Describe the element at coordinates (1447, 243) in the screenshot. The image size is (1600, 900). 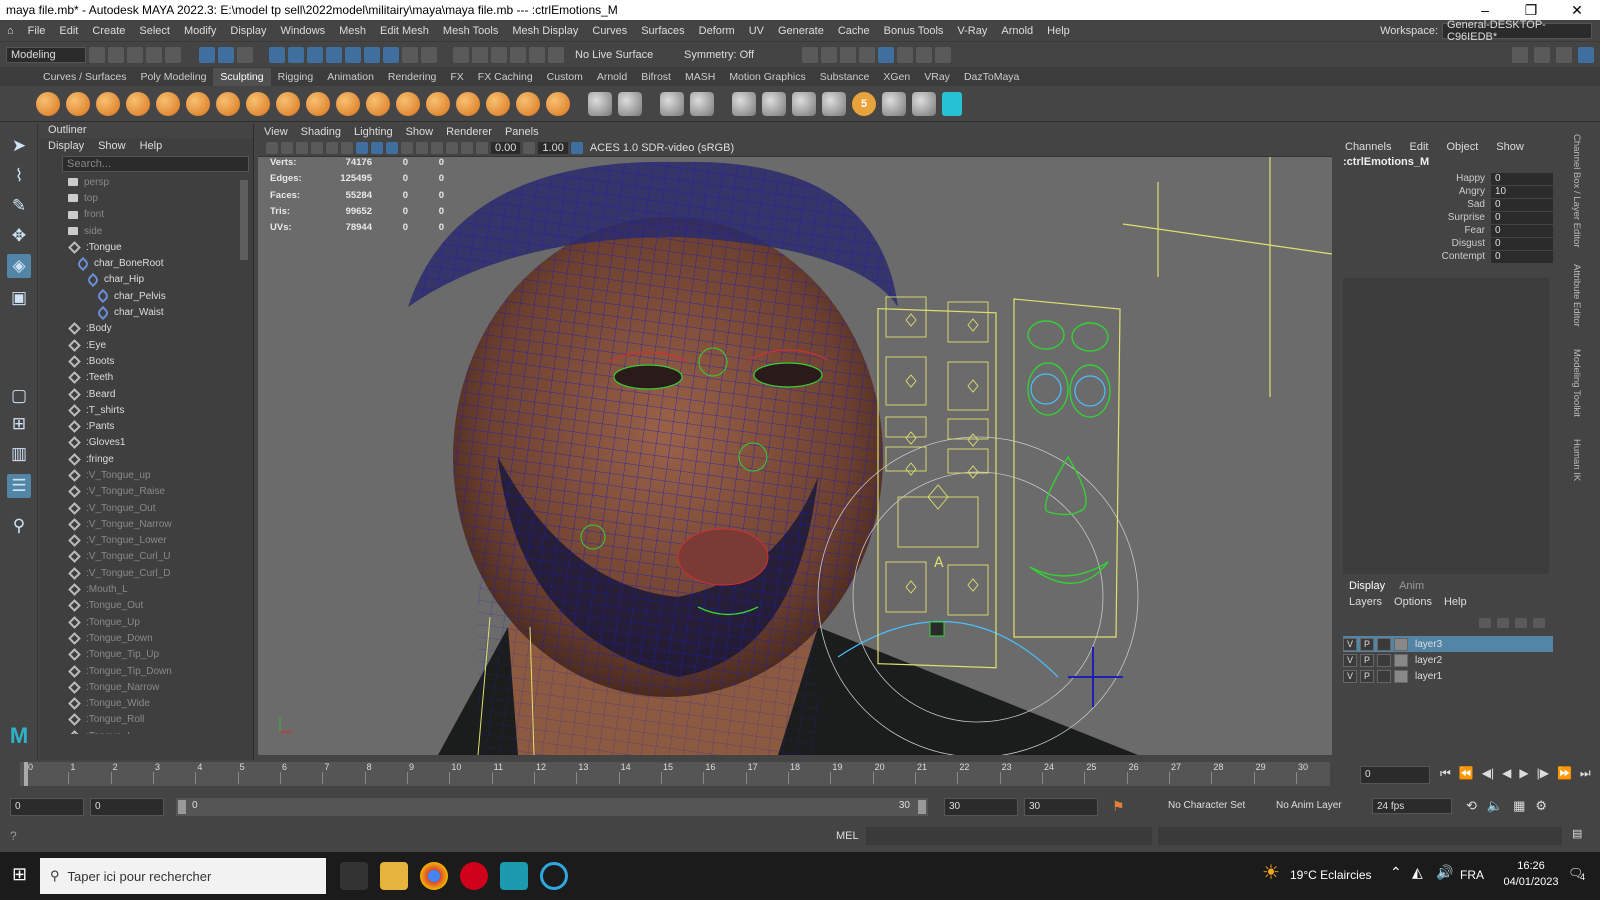
I see `channel-attr-row: Disgust 0` at that location.